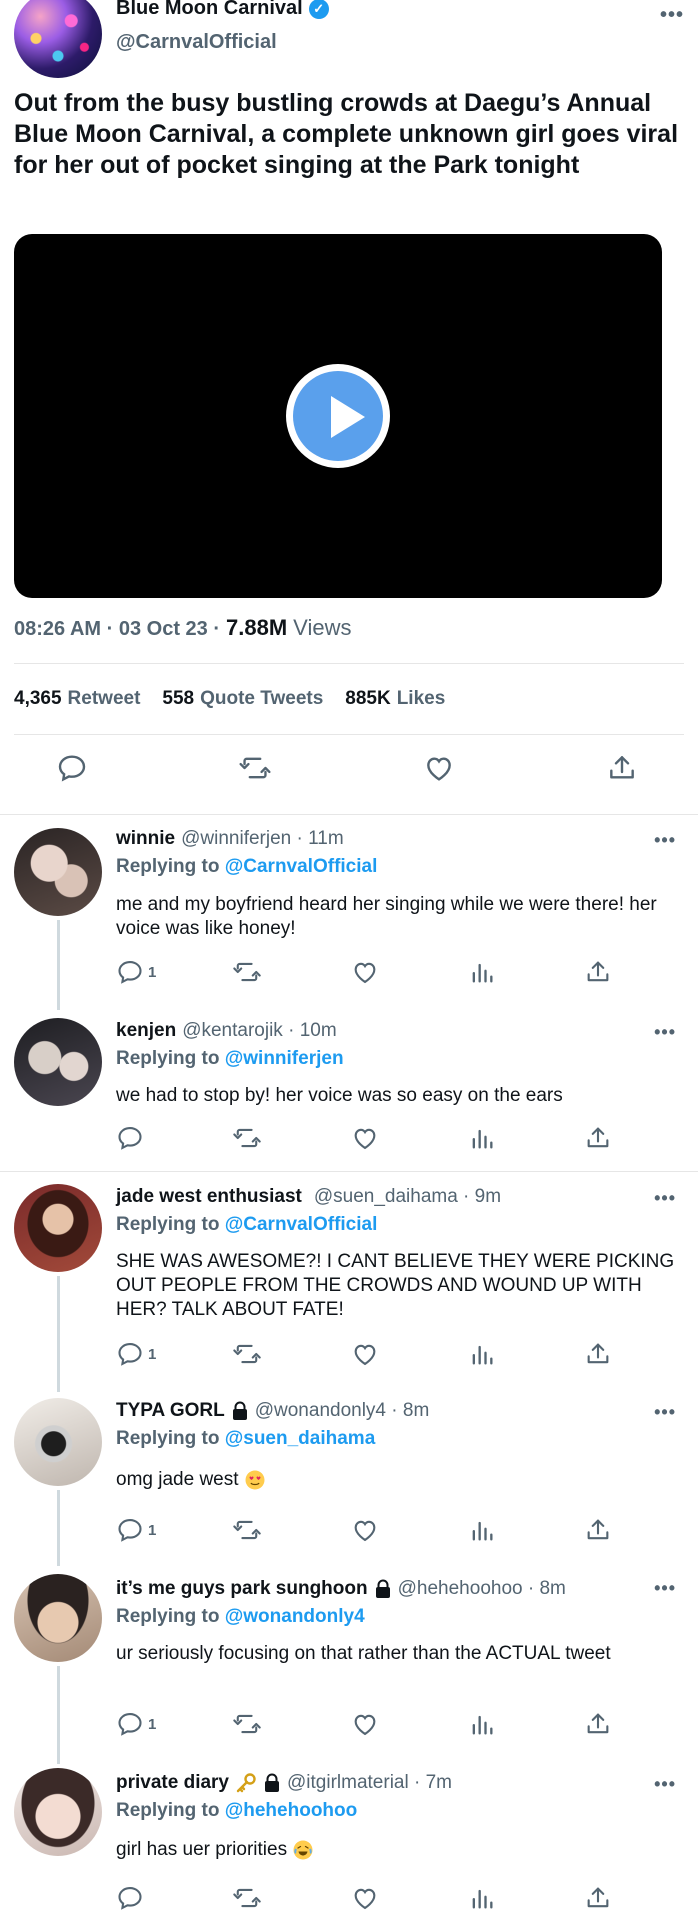 The width and height of the screenshot is (698, 1920). I want to click on reply-author-handle: @suen_daihama · 9m, so click(407, 1197).